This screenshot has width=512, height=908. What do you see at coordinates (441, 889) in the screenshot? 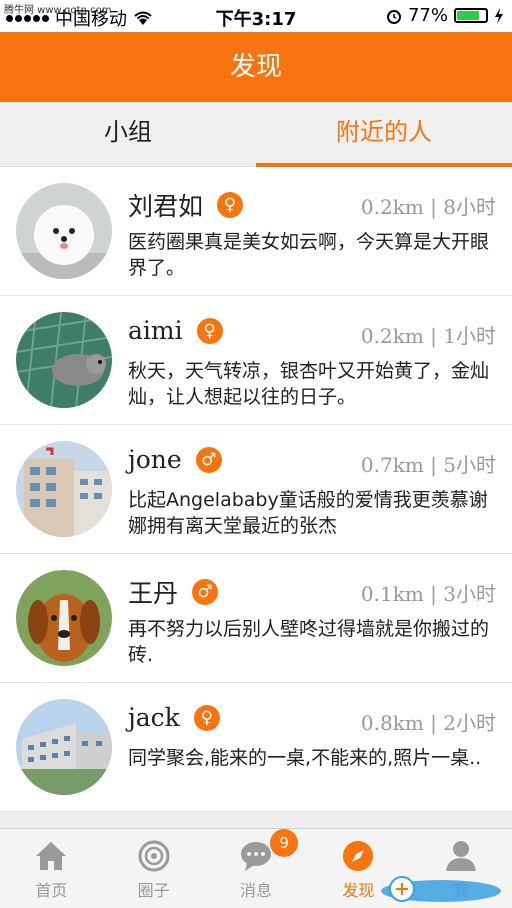
I see `watermark-logo` at bounding box center [441, 889].